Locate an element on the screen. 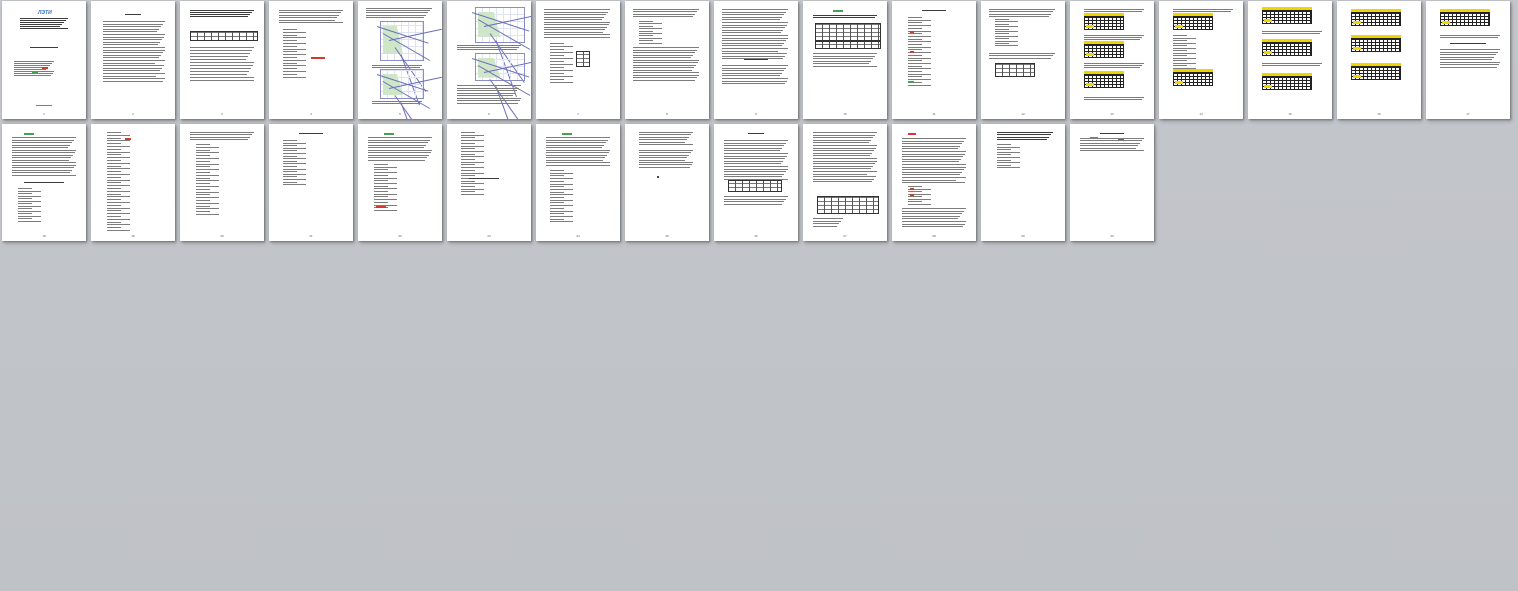  page-thumbnail: 4 is located at coordinates (311, 60).